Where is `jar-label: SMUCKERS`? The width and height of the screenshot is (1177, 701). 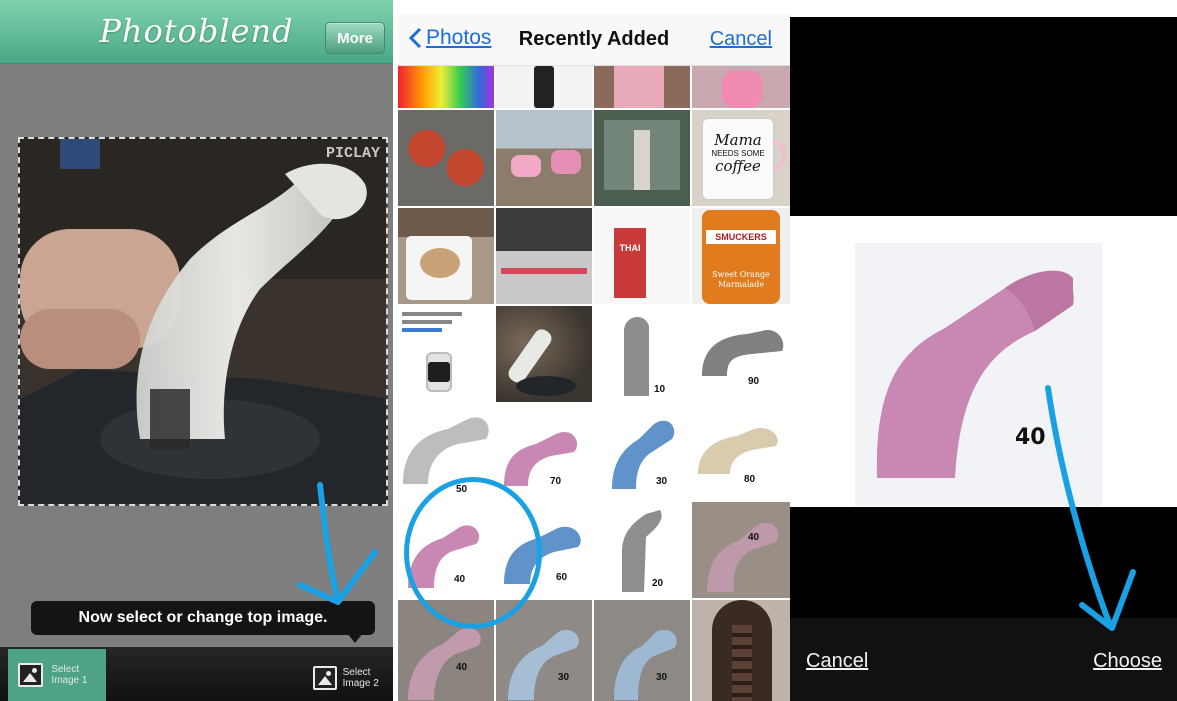 jar-label: SMUCKERS is located at coordinates (741, 237).